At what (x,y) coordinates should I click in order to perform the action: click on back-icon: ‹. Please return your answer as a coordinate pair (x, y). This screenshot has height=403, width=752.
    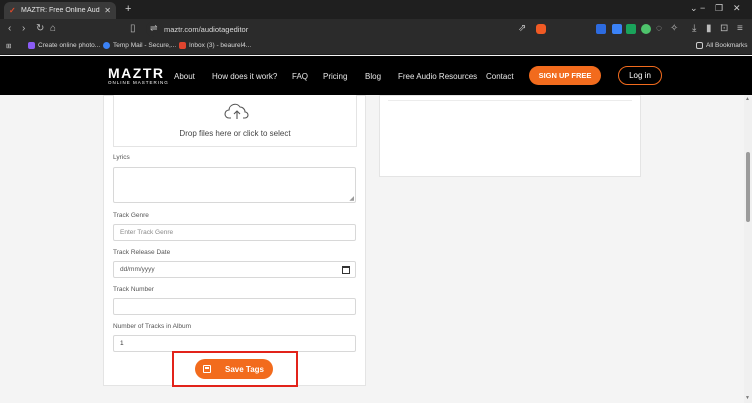
    Looking at the image, I should click on (9, 28).